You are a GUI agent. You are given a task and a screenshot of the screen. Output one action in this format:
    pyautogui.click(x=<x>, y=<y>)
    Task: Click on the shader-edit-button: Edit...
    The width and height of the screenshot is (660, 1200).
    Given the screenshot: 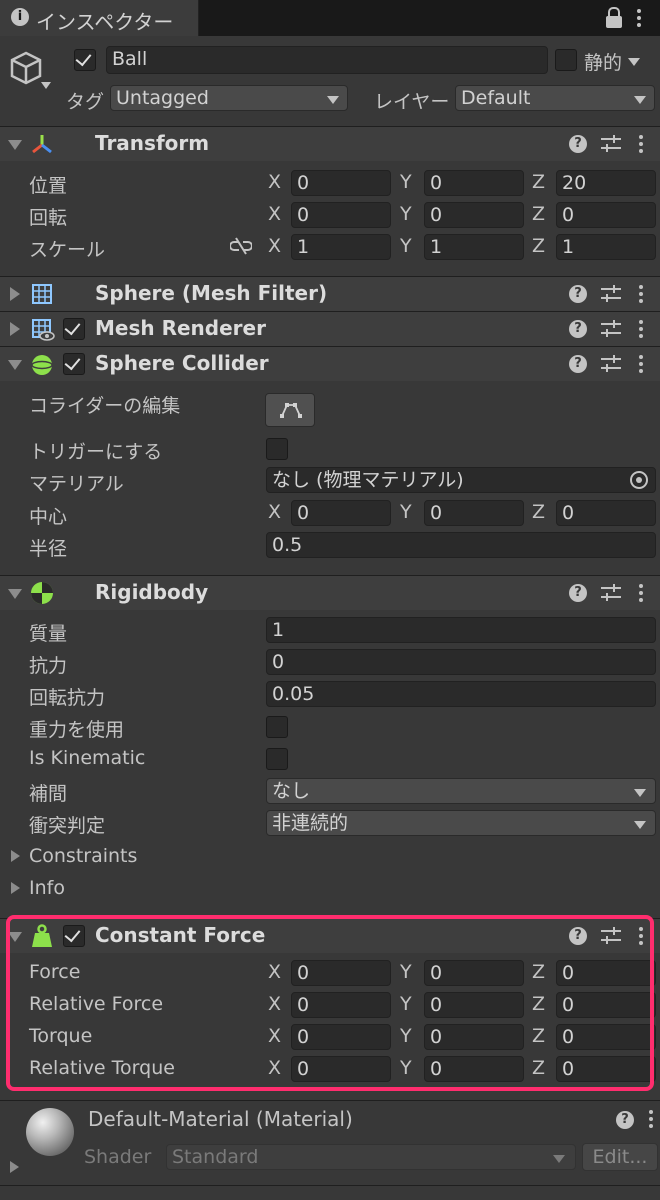 What is the action you would take?
    pyautogui.click(x=620, y=1157)
    